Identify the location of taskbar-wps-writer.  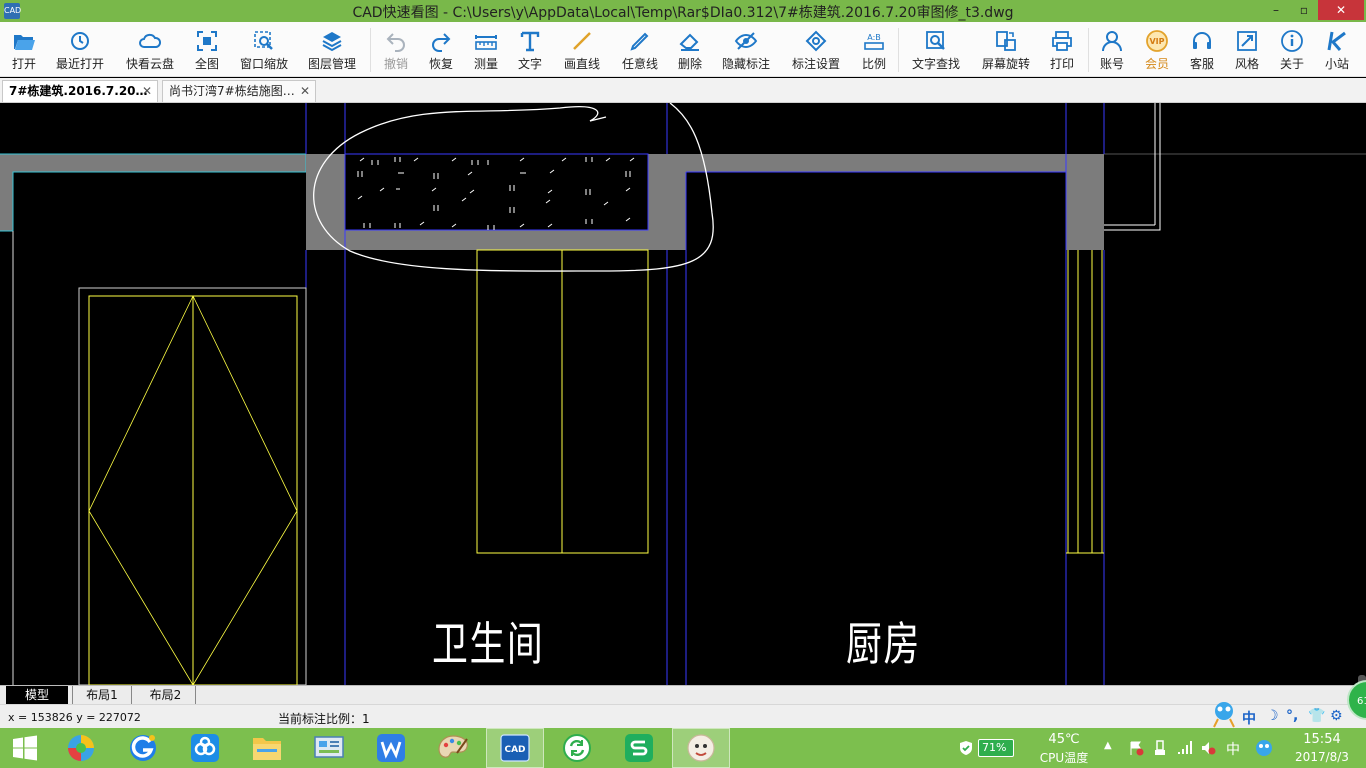
(391, 748).